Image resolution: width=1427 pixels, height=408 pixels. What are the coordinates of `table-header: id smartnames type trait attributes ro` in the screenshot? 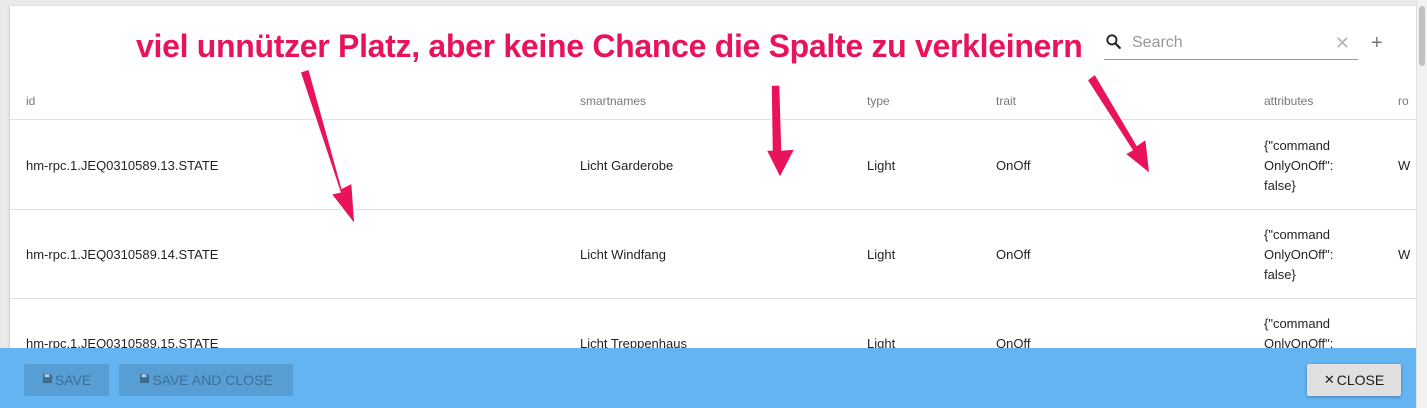 It's located at (713, 91).